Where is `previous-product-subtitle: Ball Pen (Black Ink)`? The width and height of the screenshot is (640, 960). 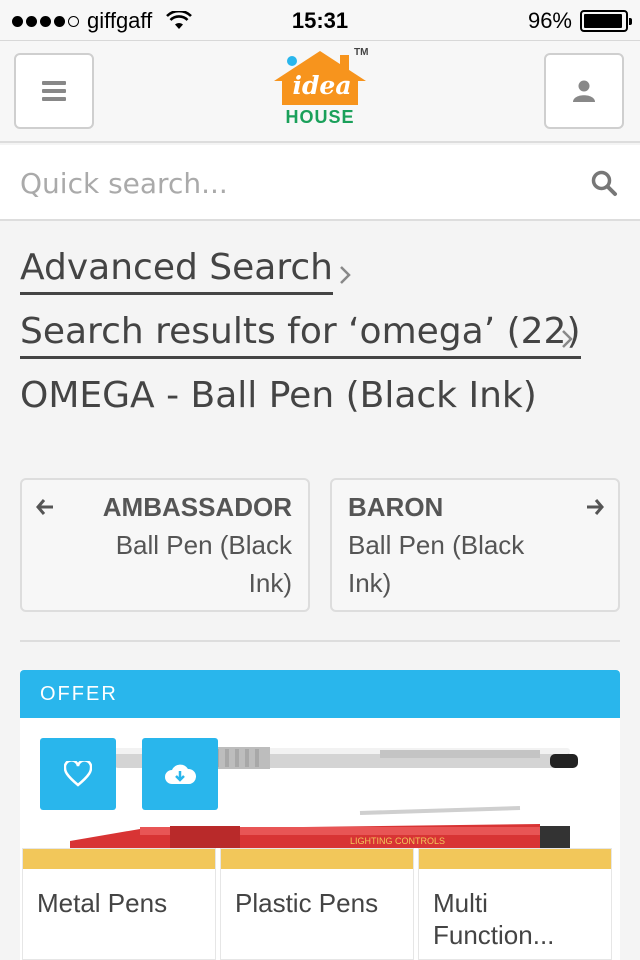
previous-product-subtitle: Ball Pen (Black Ink) is located at coordinates (203, 564).